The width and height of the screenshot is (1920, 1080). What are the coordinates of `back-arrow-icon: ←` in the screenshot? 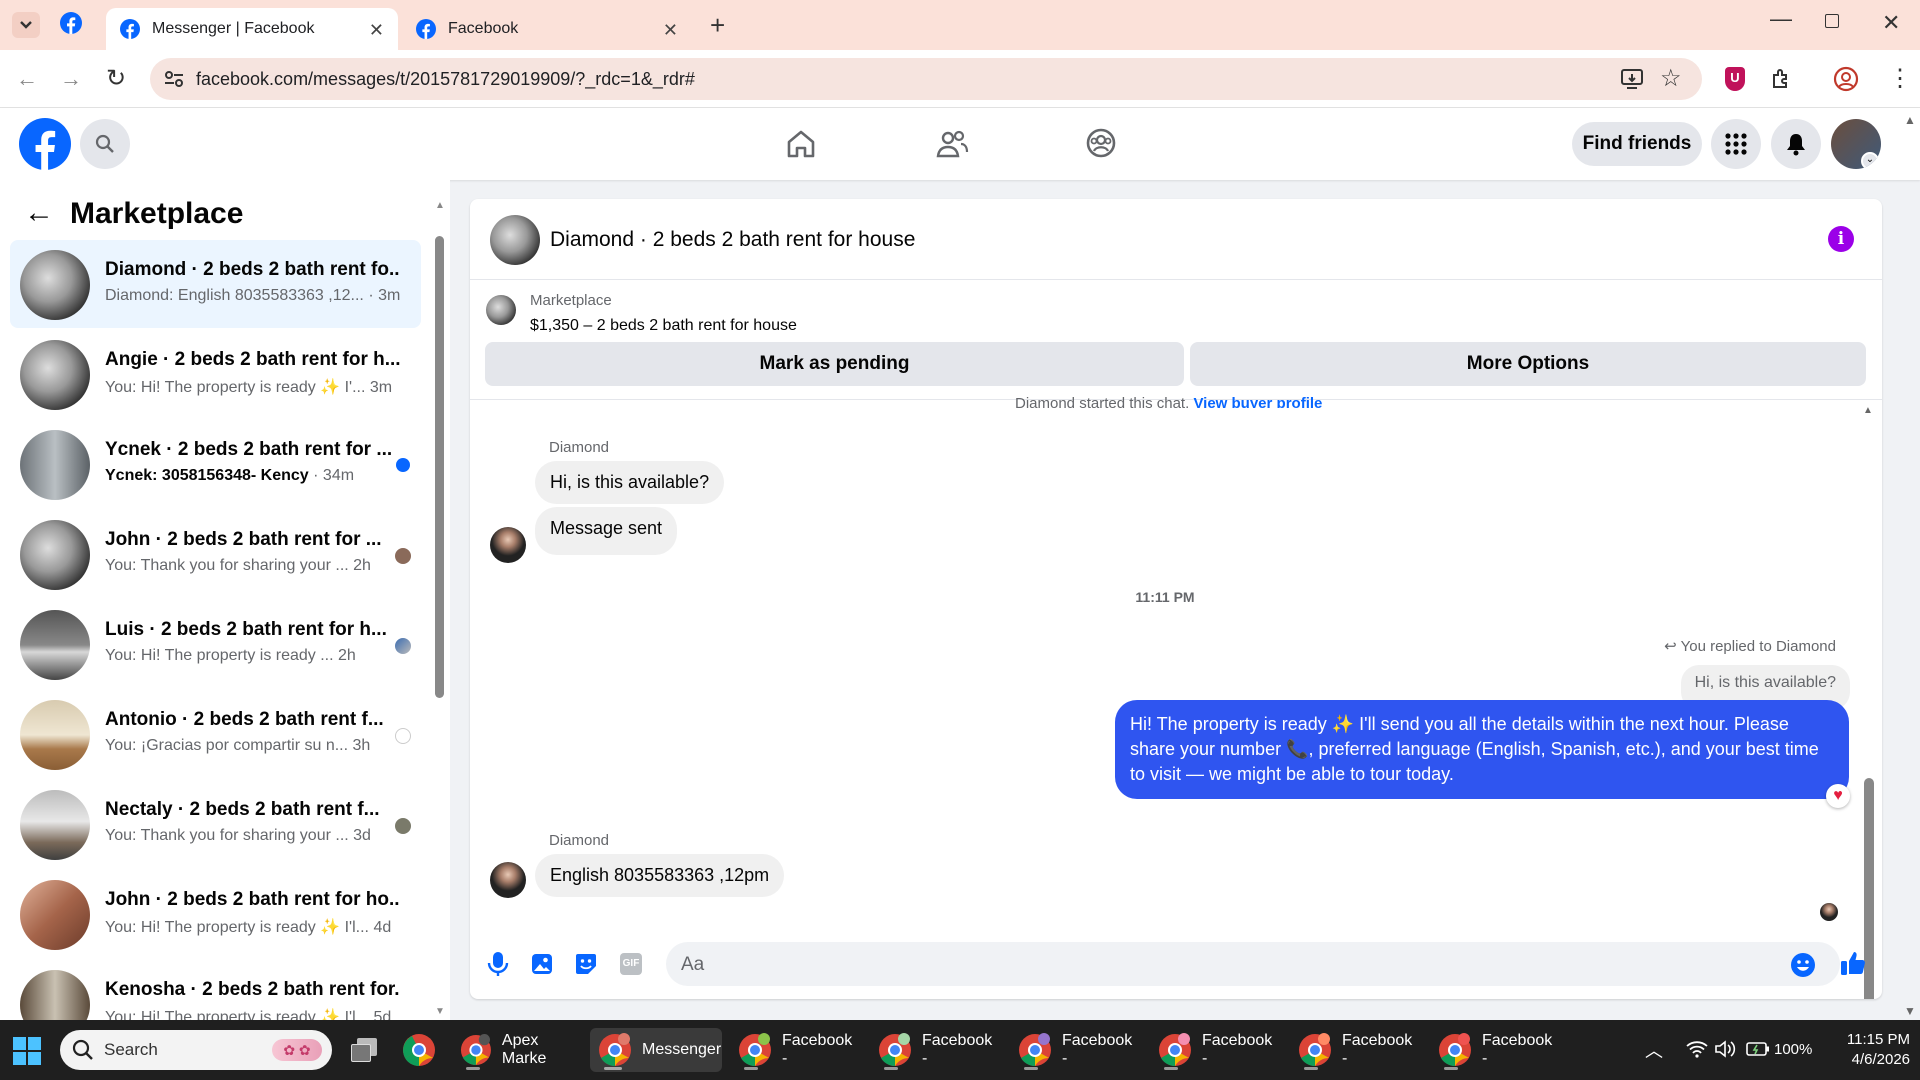 It's located at (39, 213).